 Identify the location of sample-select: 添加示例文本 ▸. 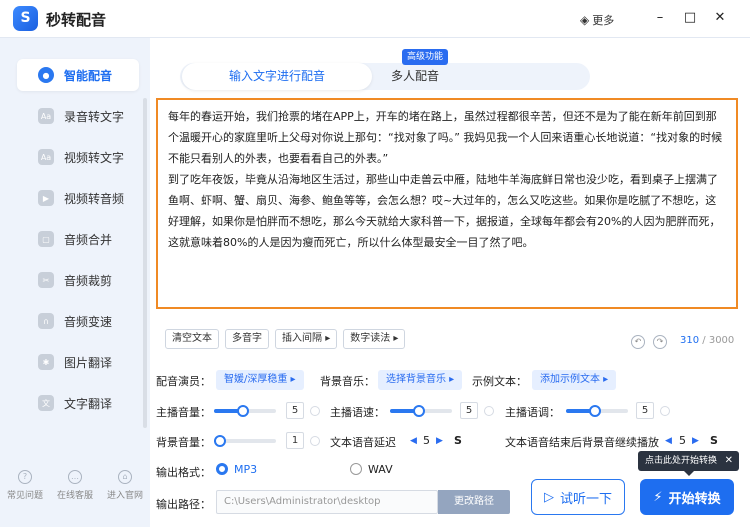
(574, 380).